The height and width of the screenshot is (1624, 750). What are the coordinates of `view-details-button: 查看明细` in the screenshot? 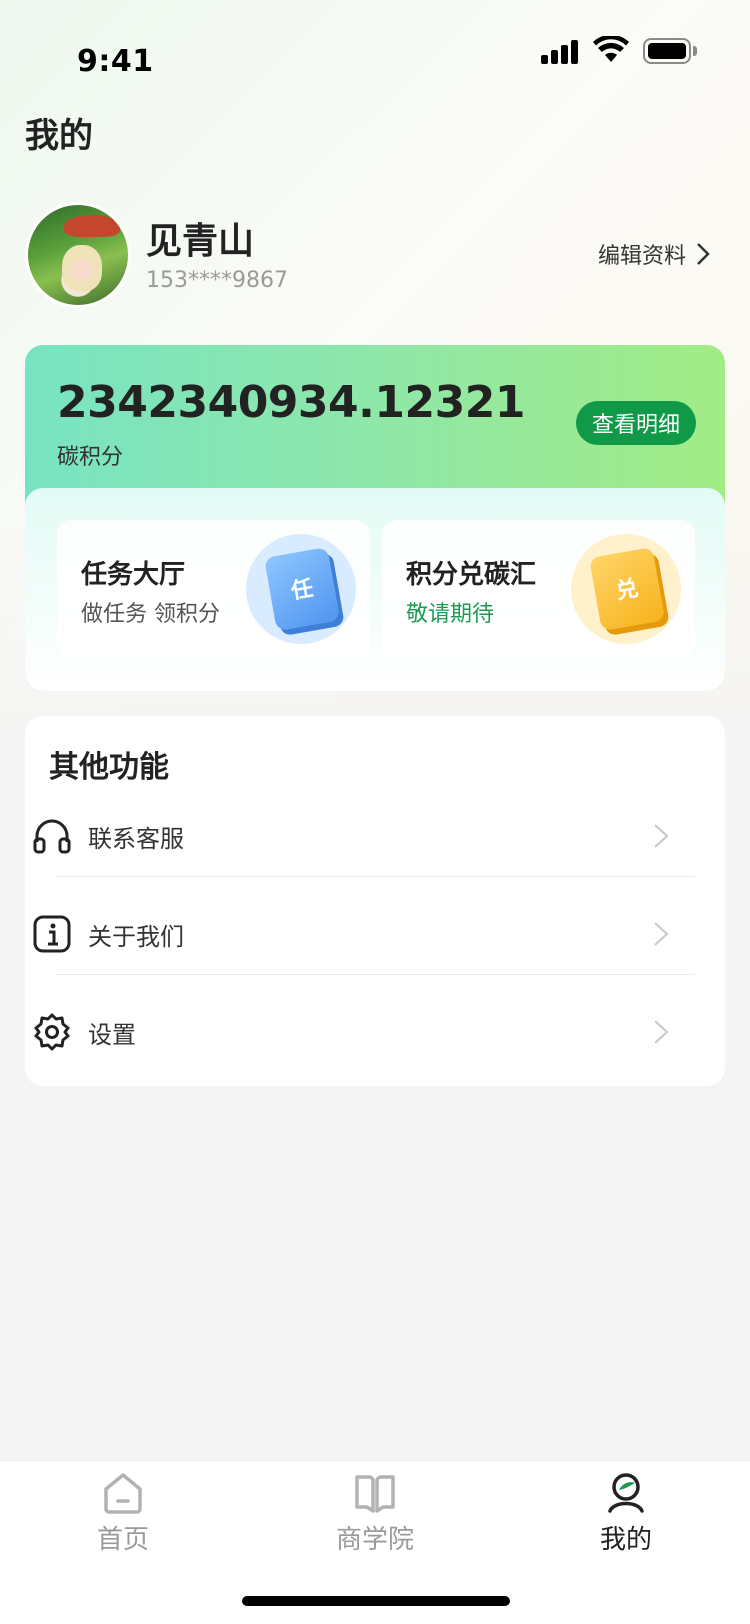 It's located at (636, 423).